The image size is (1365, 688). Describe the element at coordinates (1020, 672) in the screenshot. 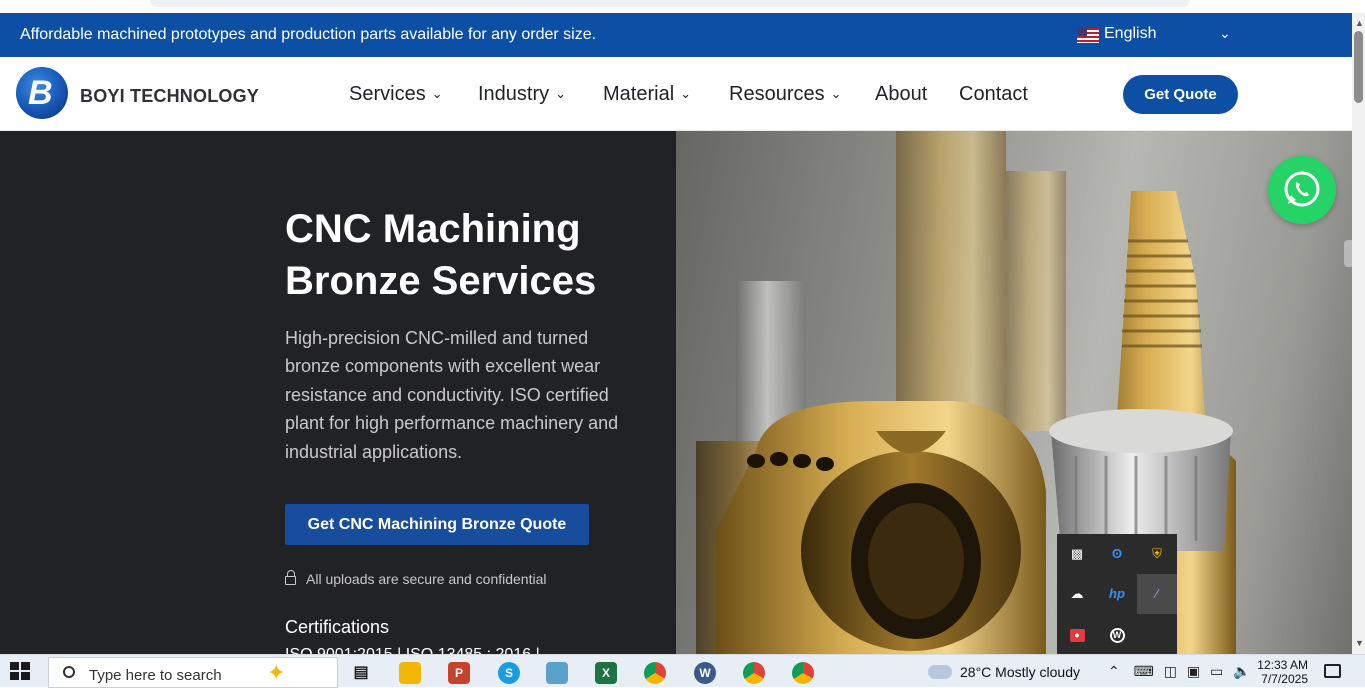

I see `weather-text: 28°C Mostly cloudy` at that location.